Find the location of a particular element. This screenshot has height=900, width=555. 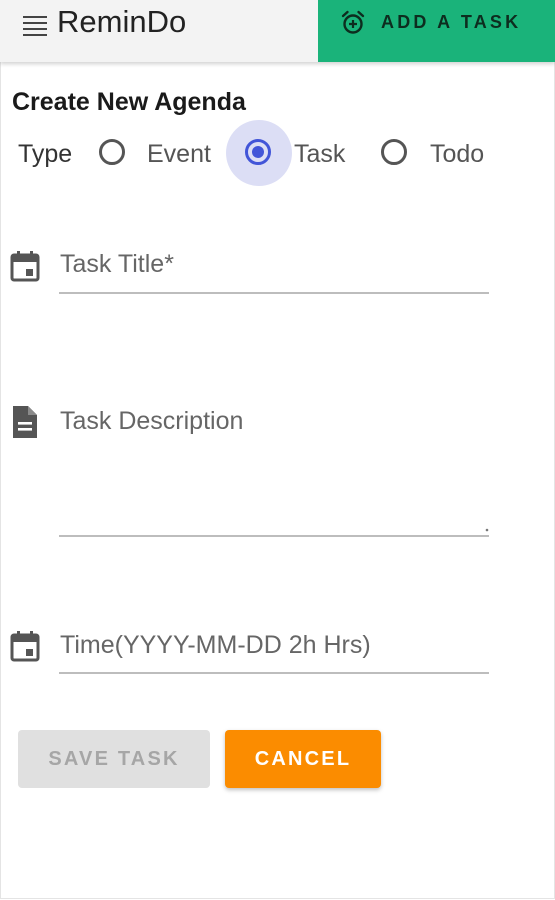

radio-event-label: Event is located at coordinates (179, 154).